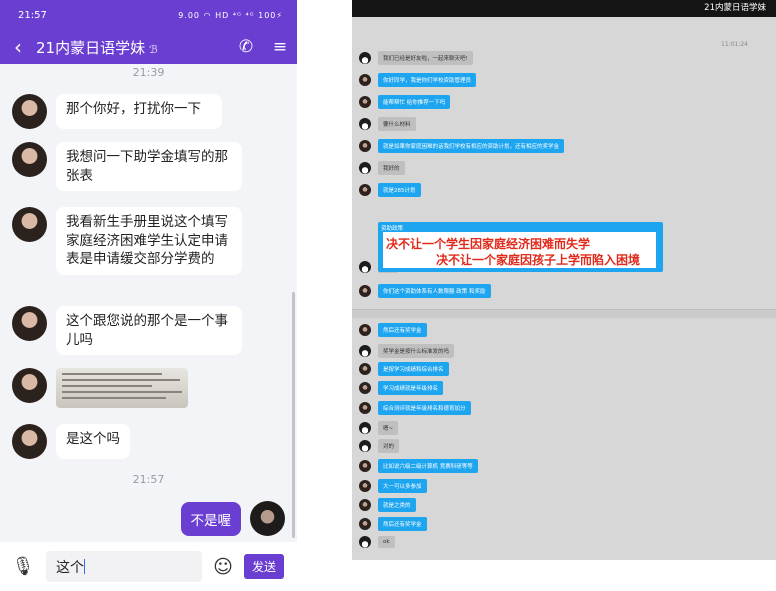 This screenshot has height=591, width=776. What do you see at coordinates (488, 244) in the screenshot?
I see `policy-line-1: 决不让一个学生因家庭经济困难而失学` at bounding box center [488, 244].